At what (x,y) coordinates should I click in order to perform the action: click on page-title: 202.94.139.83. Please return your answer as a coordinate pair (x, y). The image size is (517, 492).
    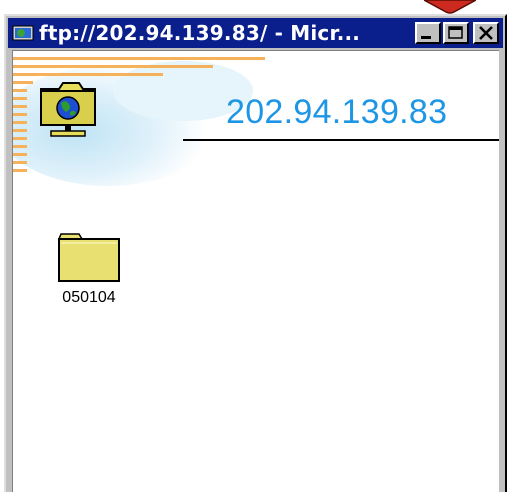
    Looking at the image, I should click on (337, 112).